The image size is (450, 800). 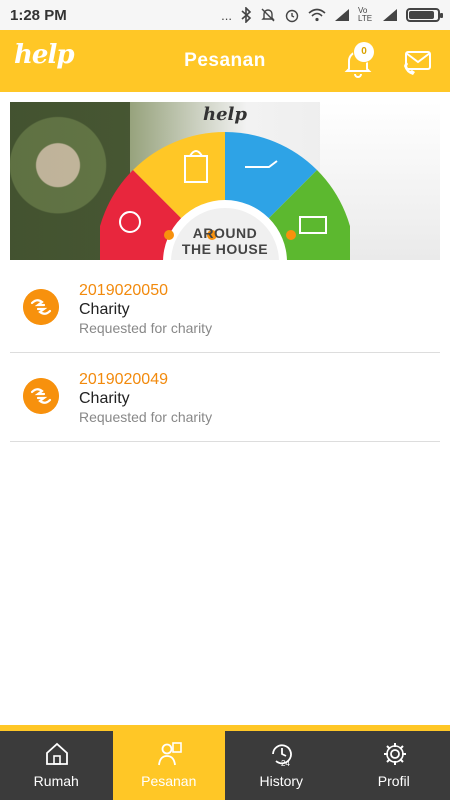 I want to click on battery-icon, so click(x=424, y=15).